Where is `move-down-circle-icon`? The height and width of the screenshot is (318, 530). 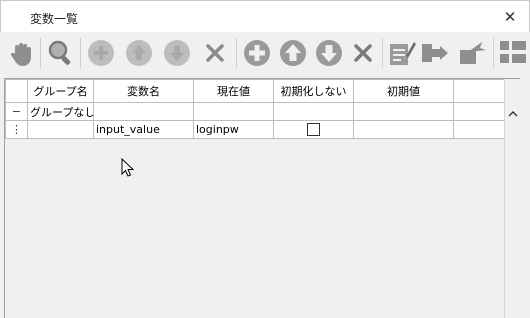
move-down-circle-icon is located at coordinates (329, 53).